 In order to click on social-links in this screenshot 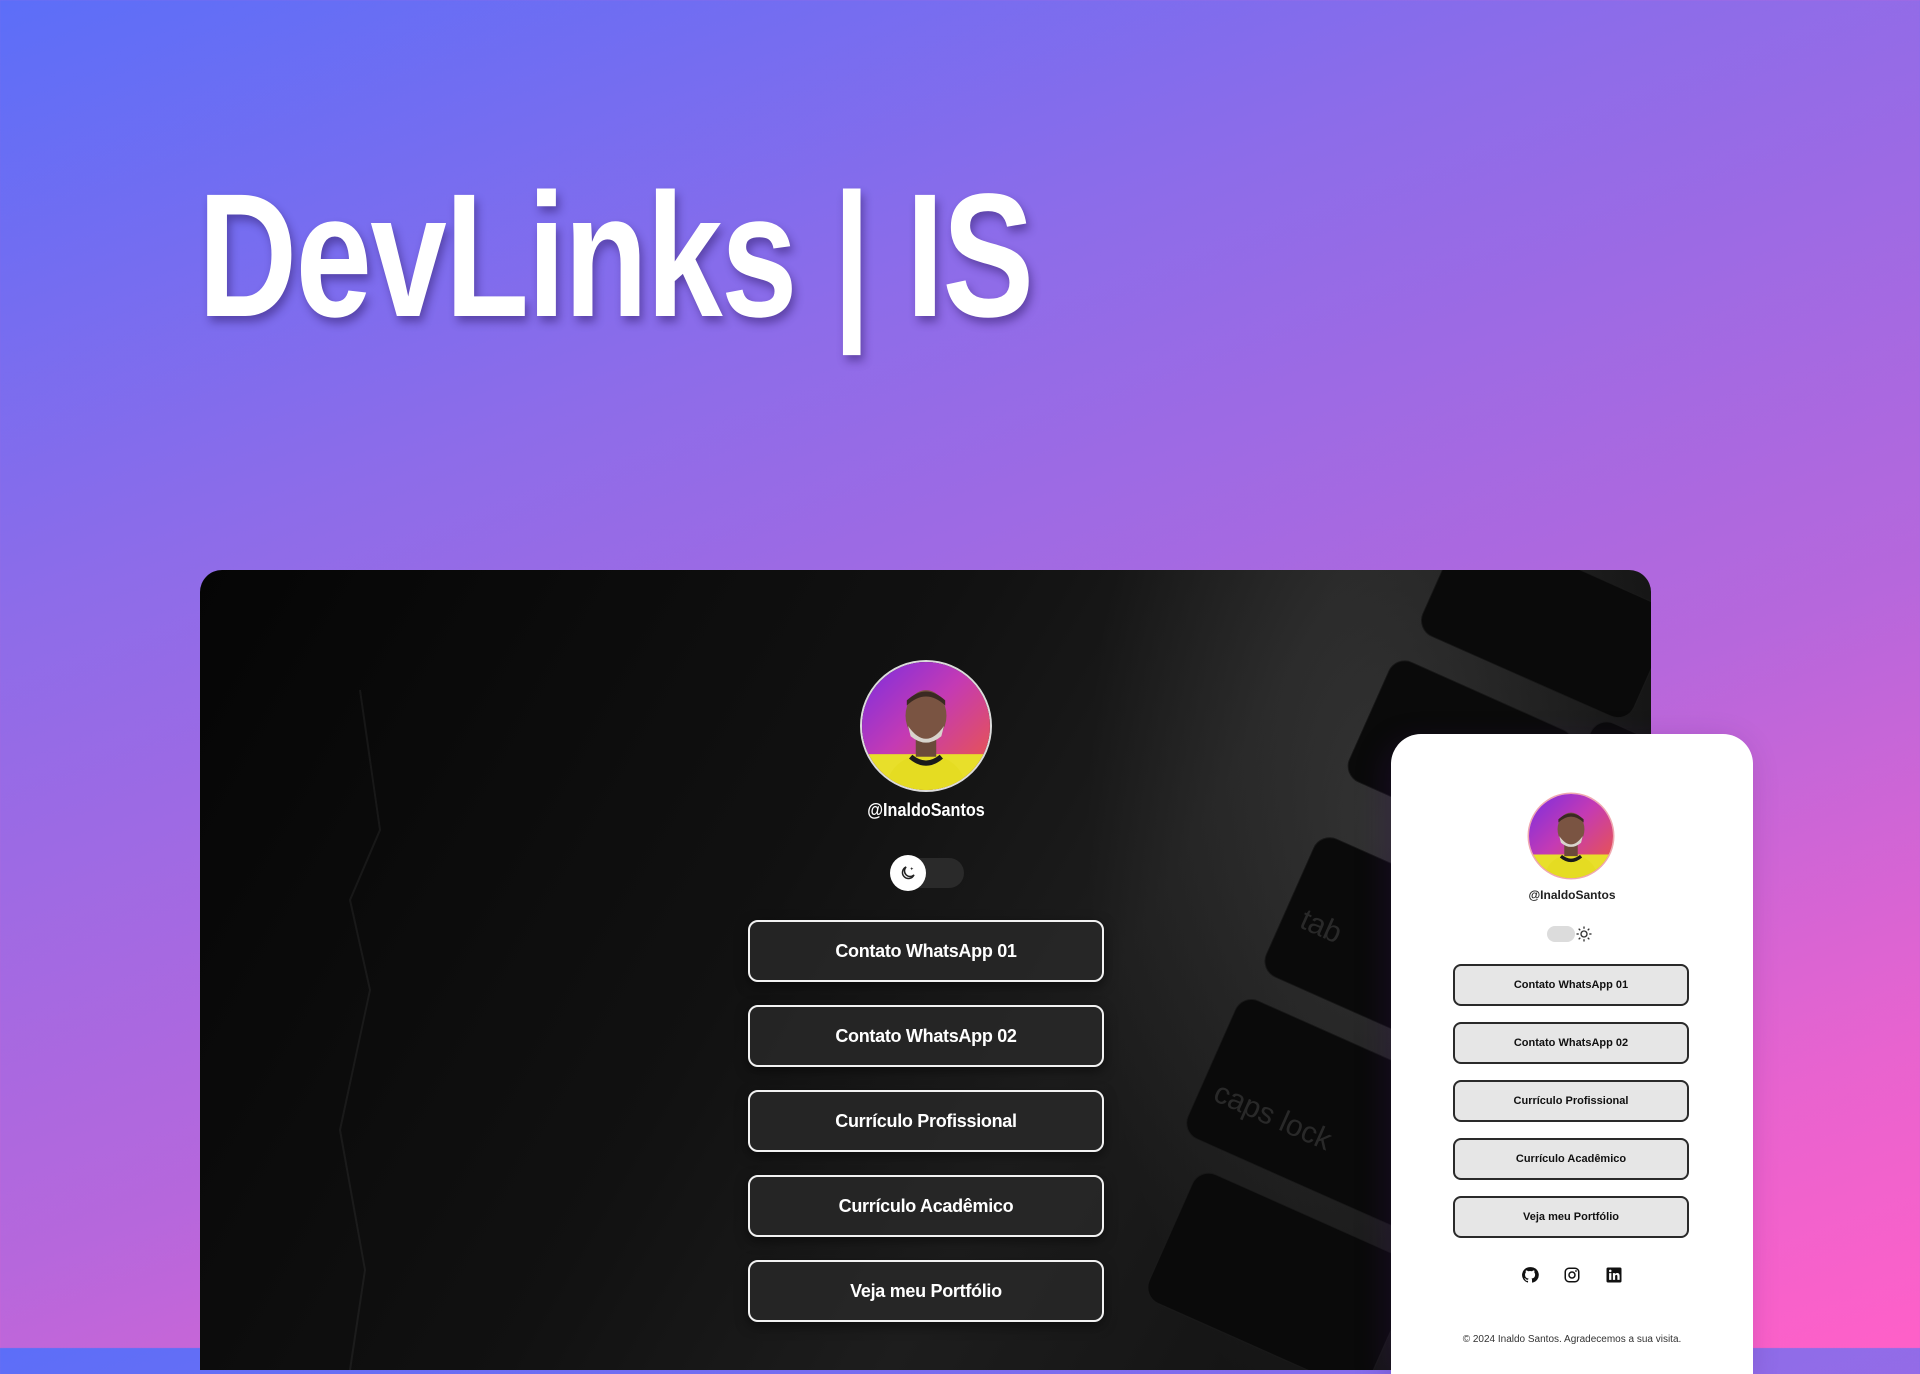, I will do `click(1572, 1275)`.